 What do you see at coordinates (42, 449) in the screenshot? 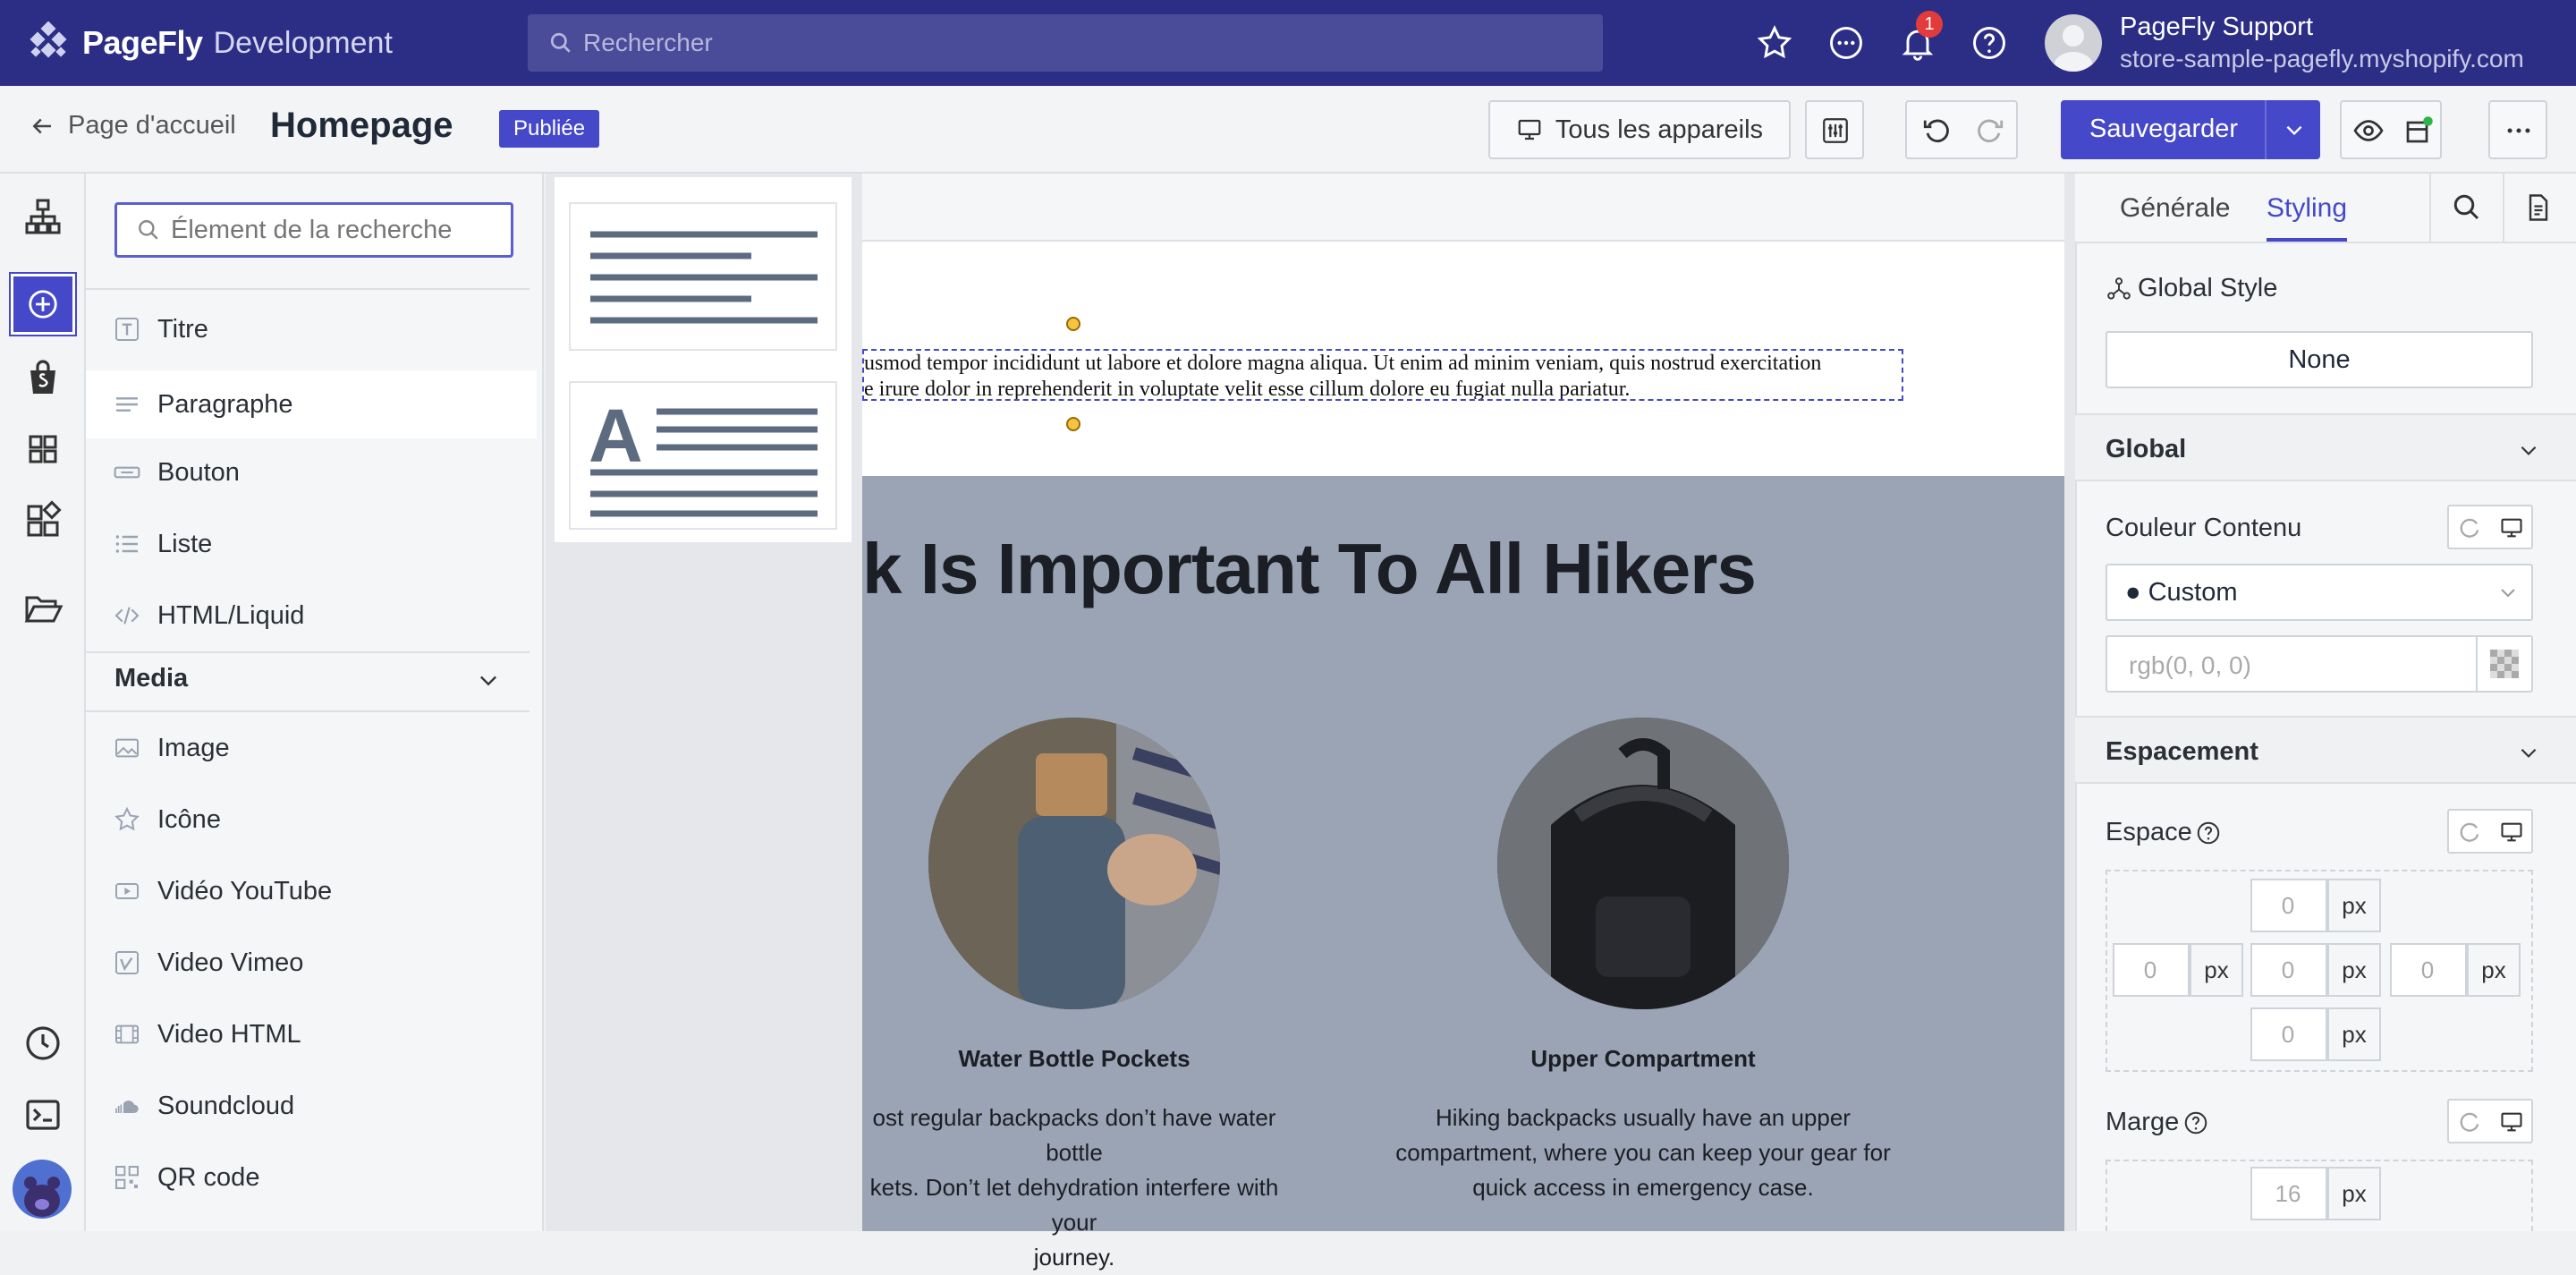
I see `sections-grid-icon` at bounding box center [42, 449].